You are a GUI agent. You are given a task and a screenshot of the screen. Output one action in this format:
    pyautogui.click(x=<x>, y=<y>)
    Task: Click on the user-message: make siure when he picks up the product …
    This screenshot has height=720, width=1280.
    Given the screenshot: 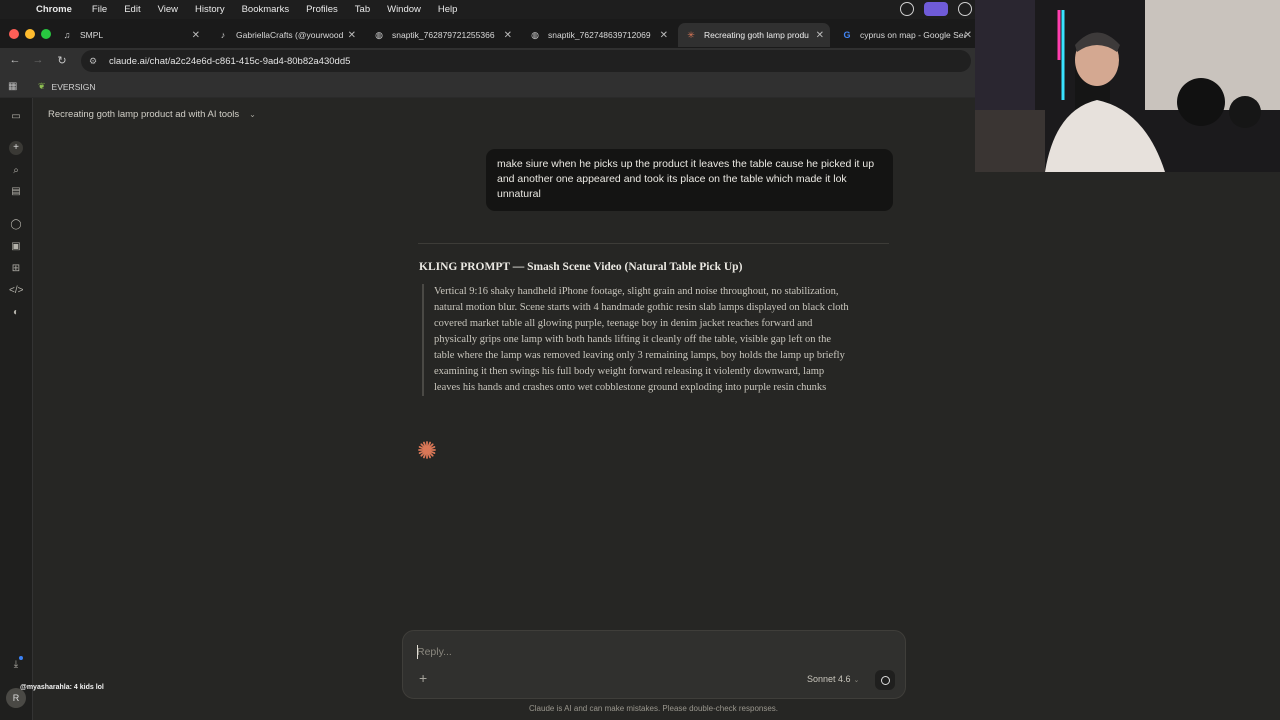 What is the action you would take?
    pyautogui.click(x=689, y=180)
    